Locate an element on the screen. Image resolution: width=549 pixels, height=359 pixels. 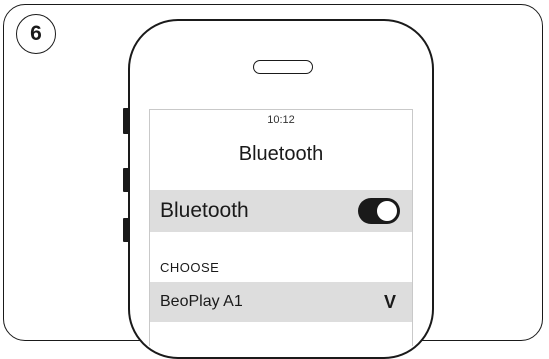
step-number: 6 is located at coordinates (36, 33).